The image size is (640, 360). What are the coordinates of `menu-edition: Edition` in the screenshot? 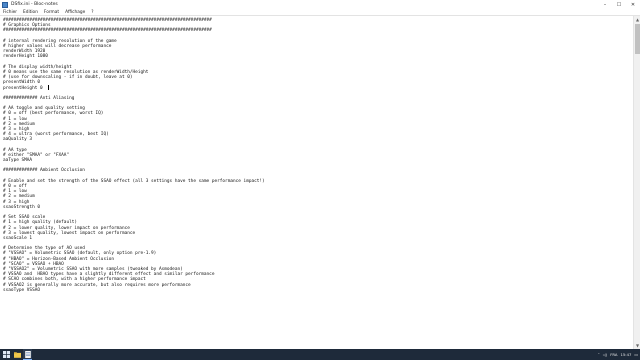 It's located at (30, 12).